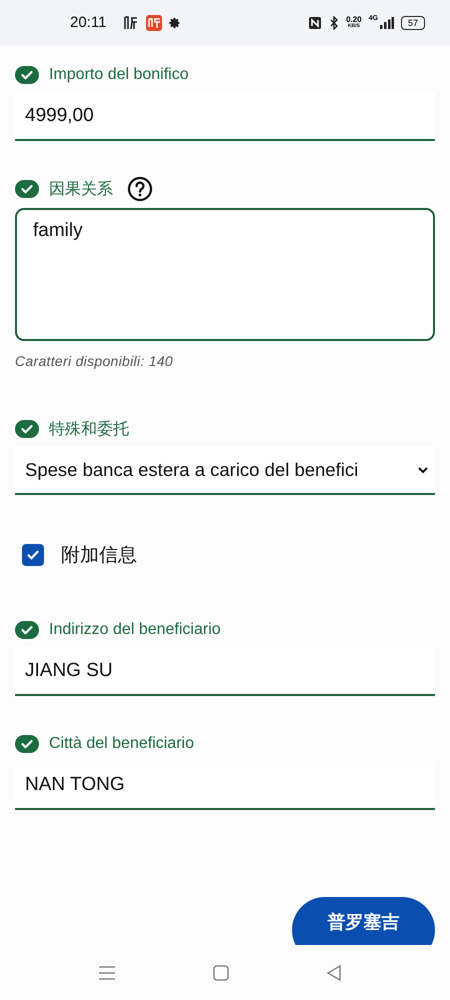 The image size is (450, 1000). What do you see at coordinates (131, 22) in the screenshot?
I see `app-glyph-icon` at bounding box center [131, 22].